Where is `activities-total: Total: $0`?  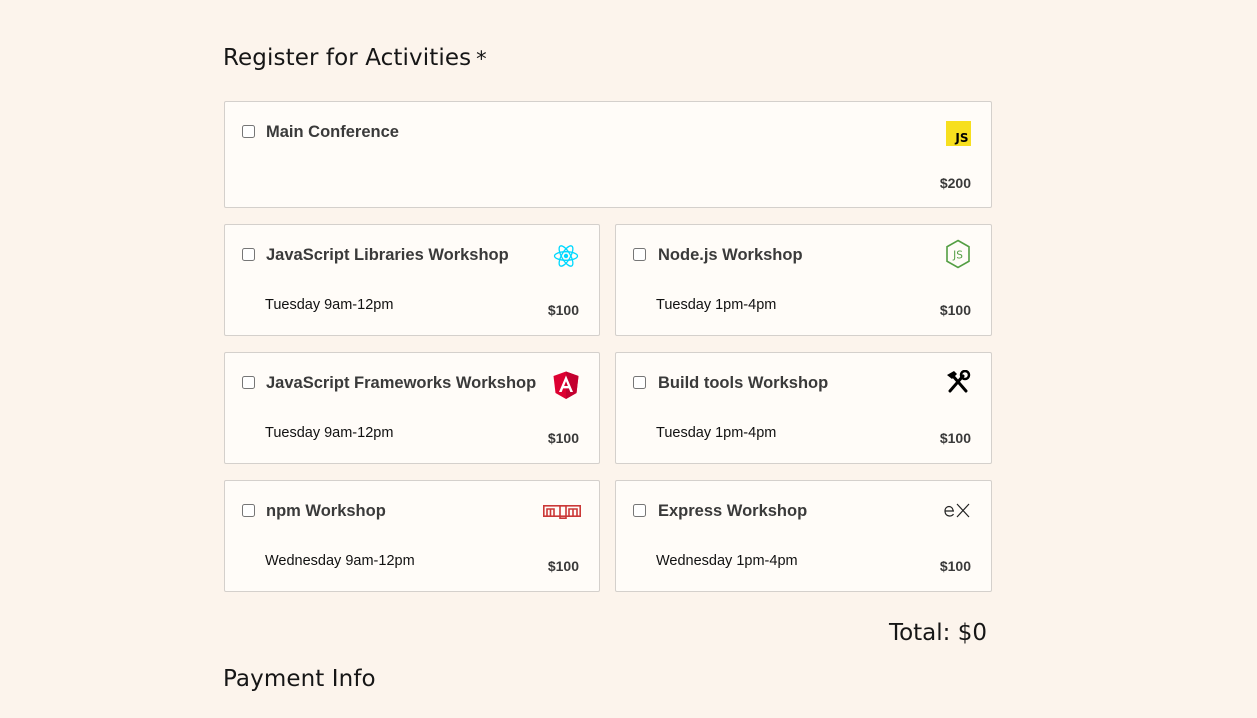
activities-total: Total: $0 is located at coordinates (937, 633).